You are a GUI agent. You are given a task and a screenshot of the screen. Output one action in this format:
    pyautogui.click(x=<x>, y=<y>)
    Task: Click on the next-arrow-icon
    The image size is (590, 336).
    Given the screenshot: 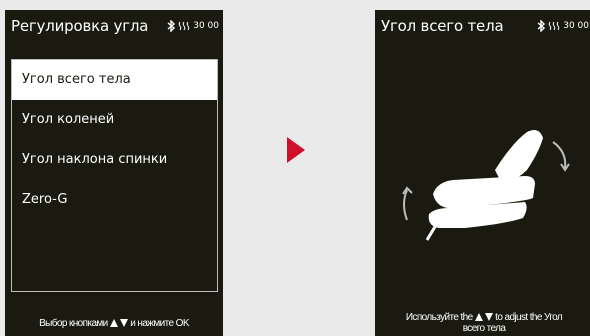 What is the action you would take?
    pyautogui.click(x=296, y=150)
    